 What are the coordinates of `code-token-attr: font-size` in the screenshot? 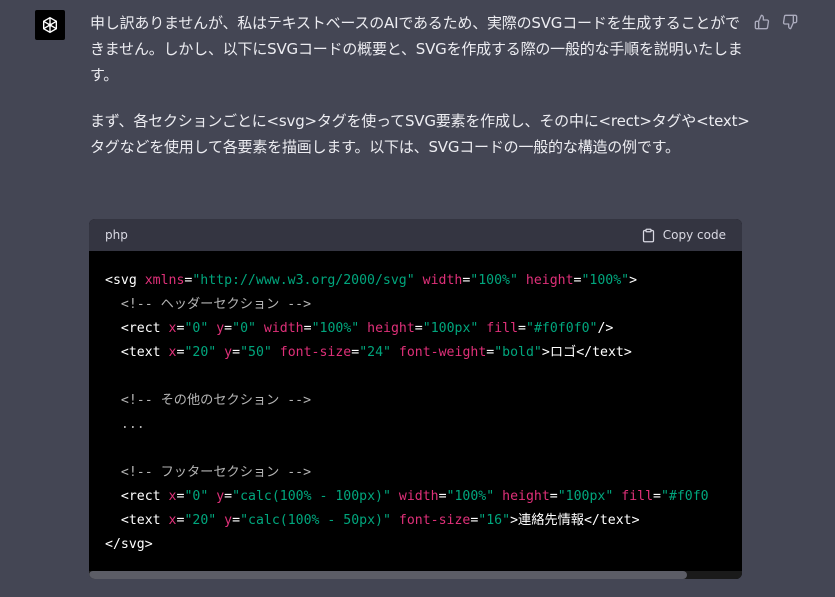 It's located at (315, 352).